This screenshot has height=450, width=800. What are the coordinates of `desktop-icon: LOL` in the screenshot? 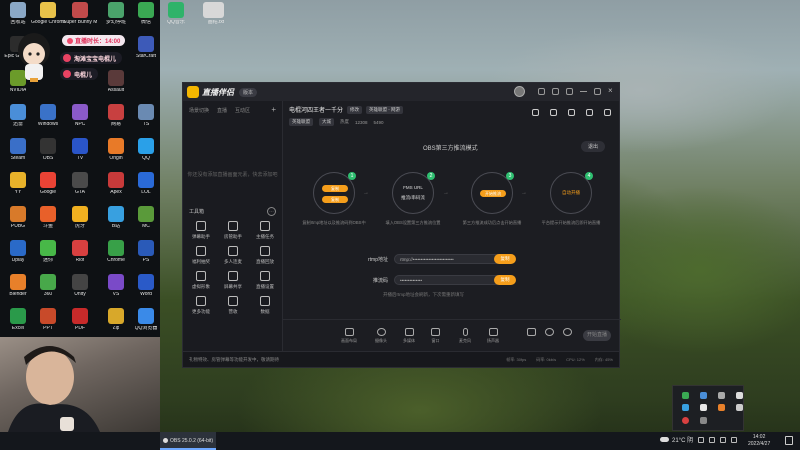 It's located at (146, 189).